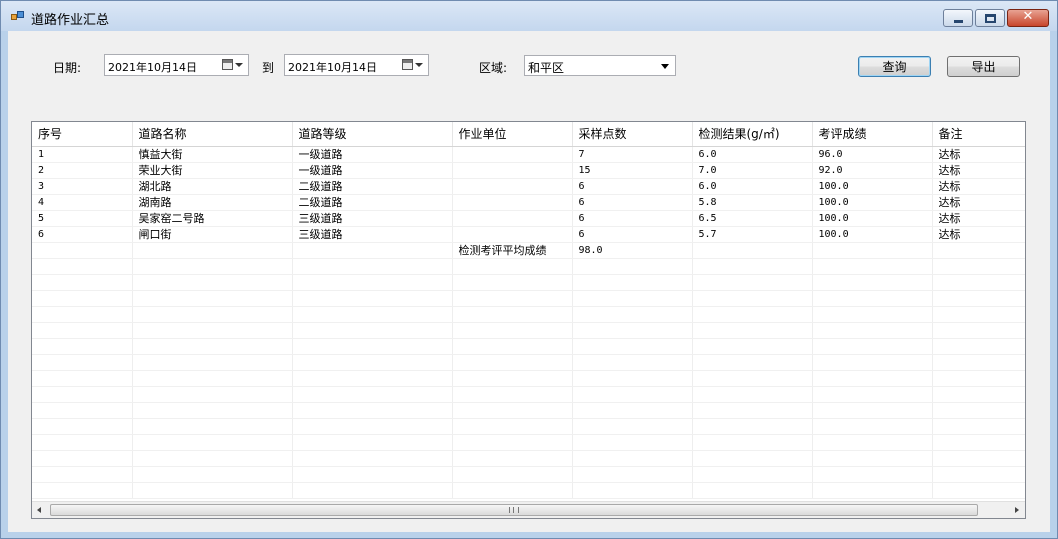 The width and height of the screenshot is (1058, 539). I want to click on table-row: 3 湖北路 二级道路 6 6.0 100.0 达标, so click(528, 186).